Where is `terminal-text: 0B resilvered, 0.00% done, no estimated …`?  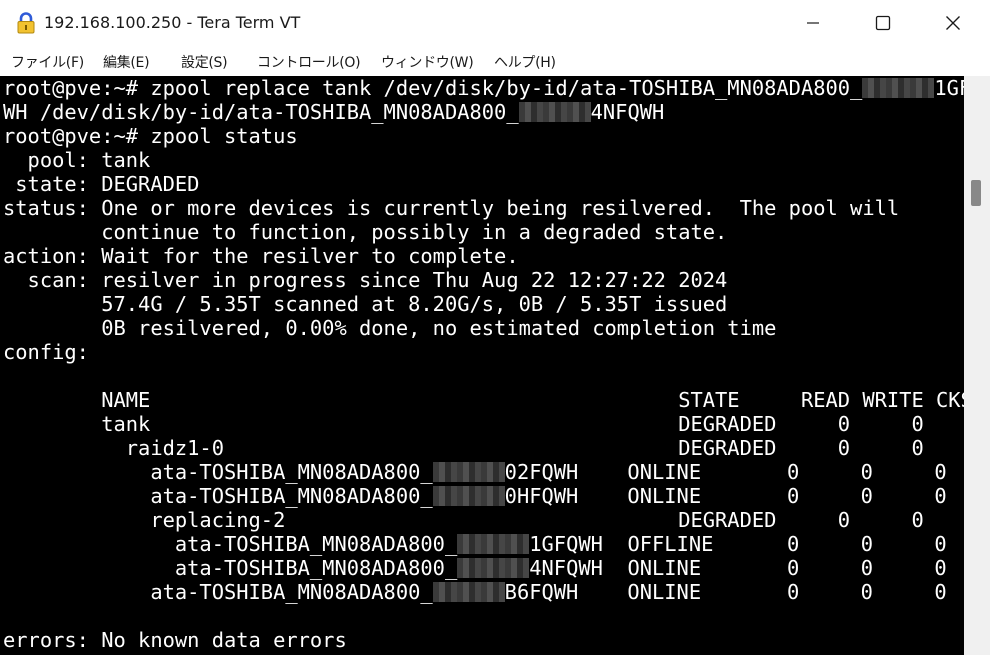 terminal-text: 0B resilvered, 0.00% done, no estimated … is located at coordinates (390, 328).